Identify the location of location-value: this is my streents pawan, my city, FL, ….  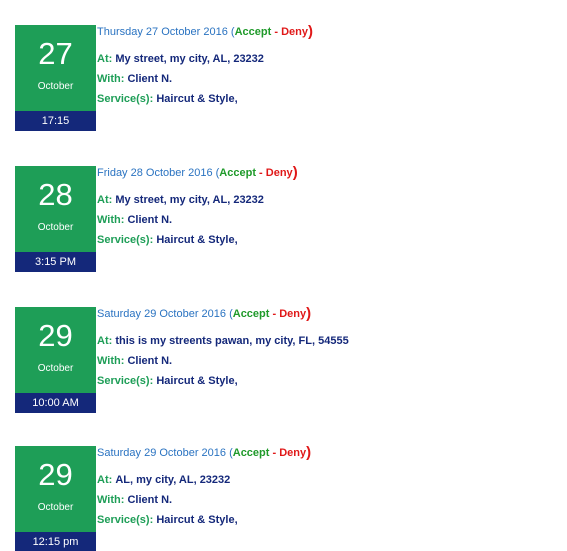
(232, 341).